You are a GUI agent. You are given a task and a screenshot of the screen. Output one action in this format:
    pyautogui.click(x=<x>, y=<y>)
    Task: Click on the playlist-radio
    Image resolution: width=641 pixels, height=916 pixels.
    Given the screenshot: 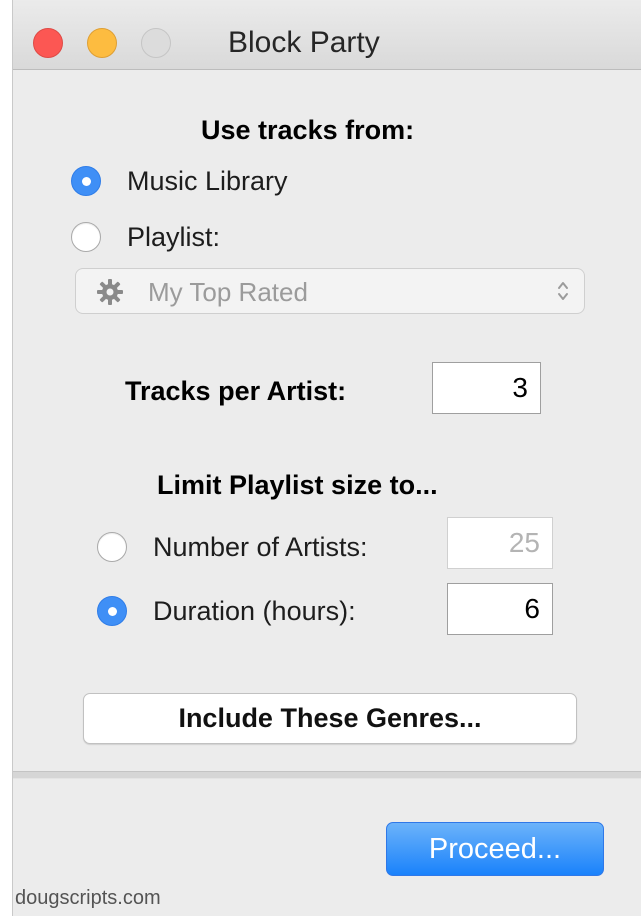 What is the action you would take?
    pyautogui.click(x=86, y=237)
    